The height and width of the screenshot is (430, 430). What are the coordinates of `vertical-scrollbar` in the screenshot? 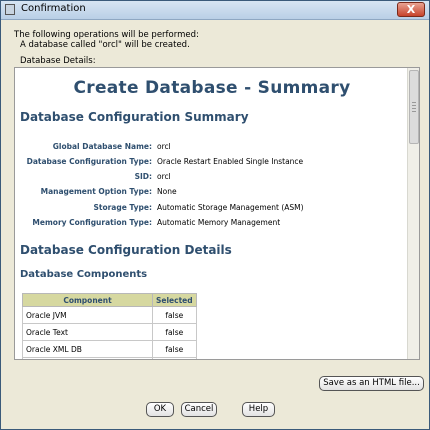 It's located at (413, 213).